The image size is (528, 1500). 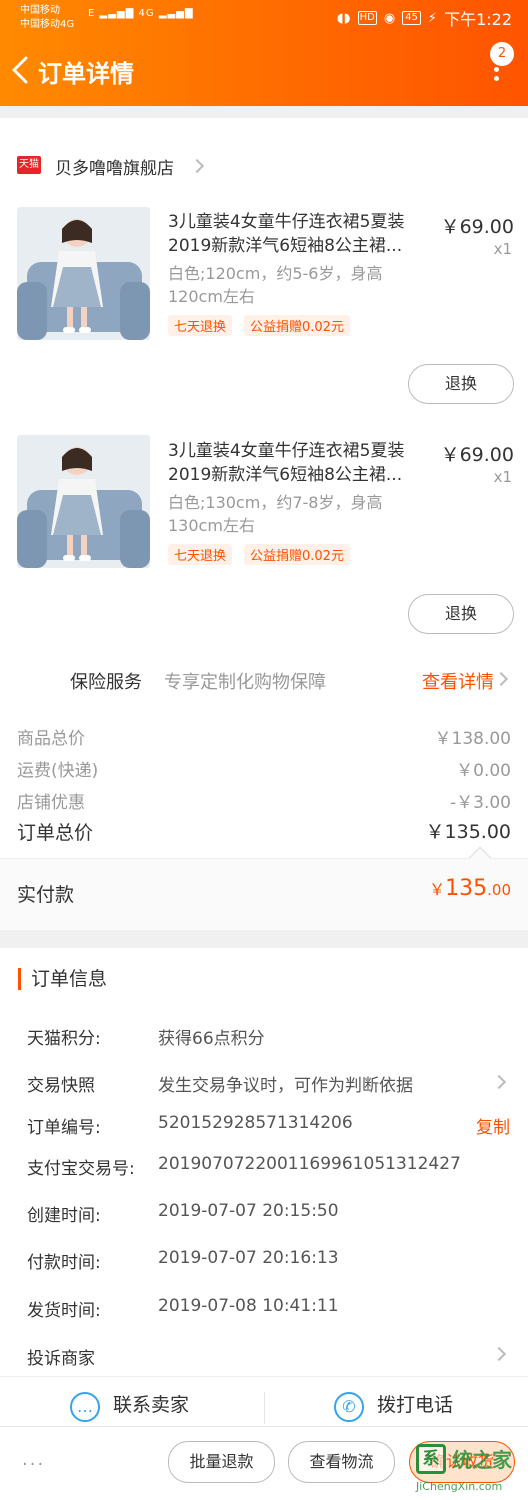 What do you see at coordinates (499, 890) in the screenshot?
I see `paid-decimal: .00` at bounding box center [499, 890].